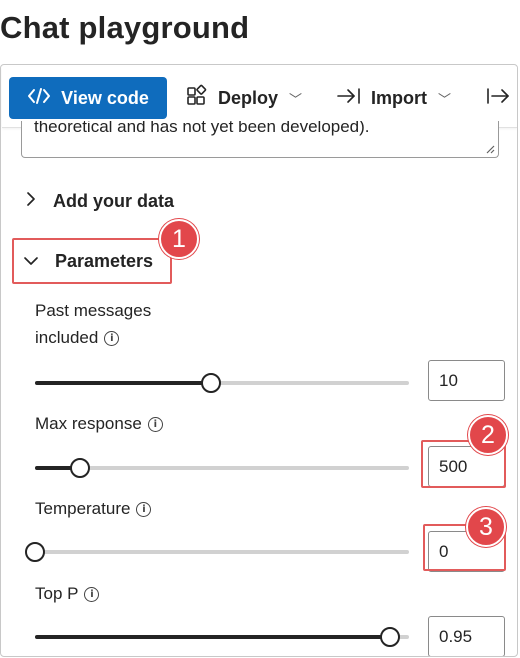  I want to click on add-your-data-section: Add your data, so click(99, 201).